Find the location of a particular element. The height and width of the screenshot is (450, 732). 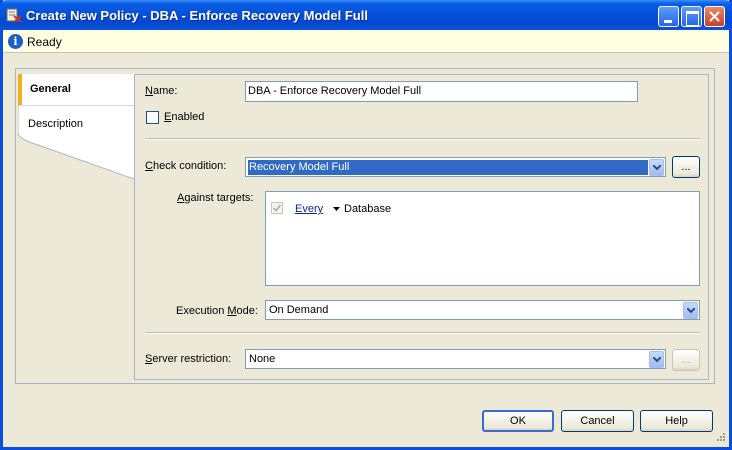

target-type: Database is located at coordinates (368, 209).